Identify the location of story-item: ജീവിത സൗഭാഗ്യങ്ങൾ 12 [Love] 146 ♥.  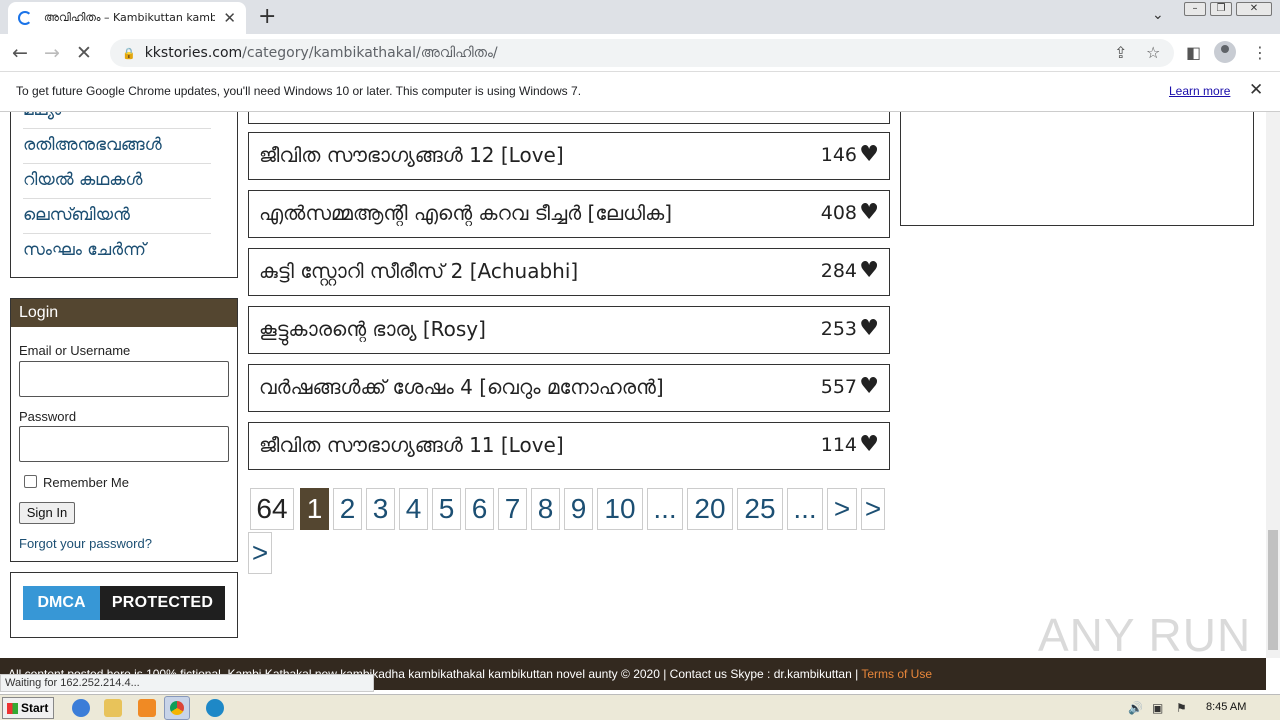
(569, 156).